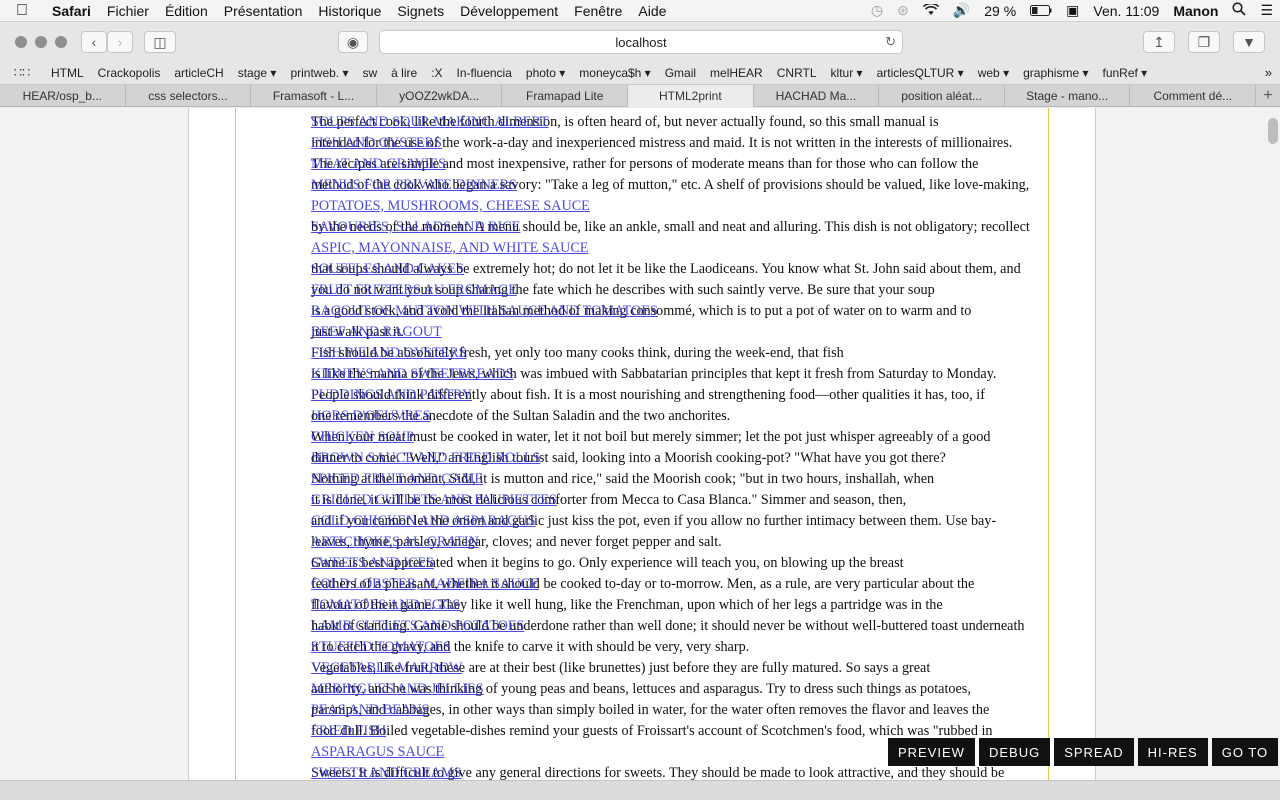 This screenshot has width=1280, height=800. I want to click on hi-res-button: HI-RES, so click(1172, 752).